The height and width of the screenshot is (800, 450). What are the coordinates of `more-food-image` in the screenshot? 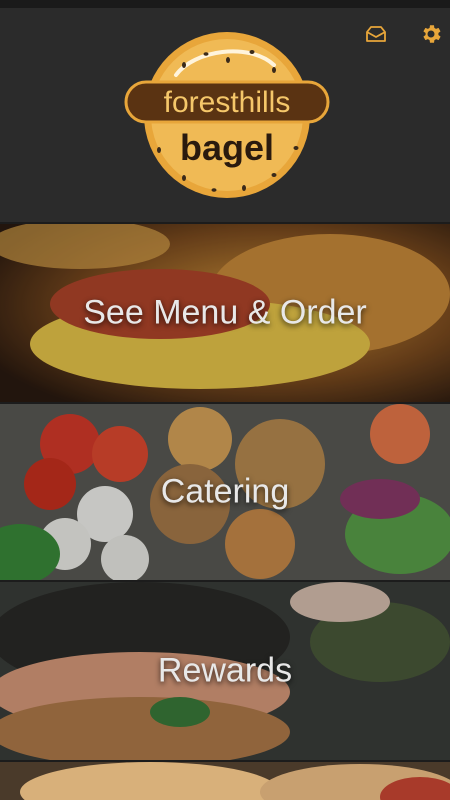 It's located at (225, 781).